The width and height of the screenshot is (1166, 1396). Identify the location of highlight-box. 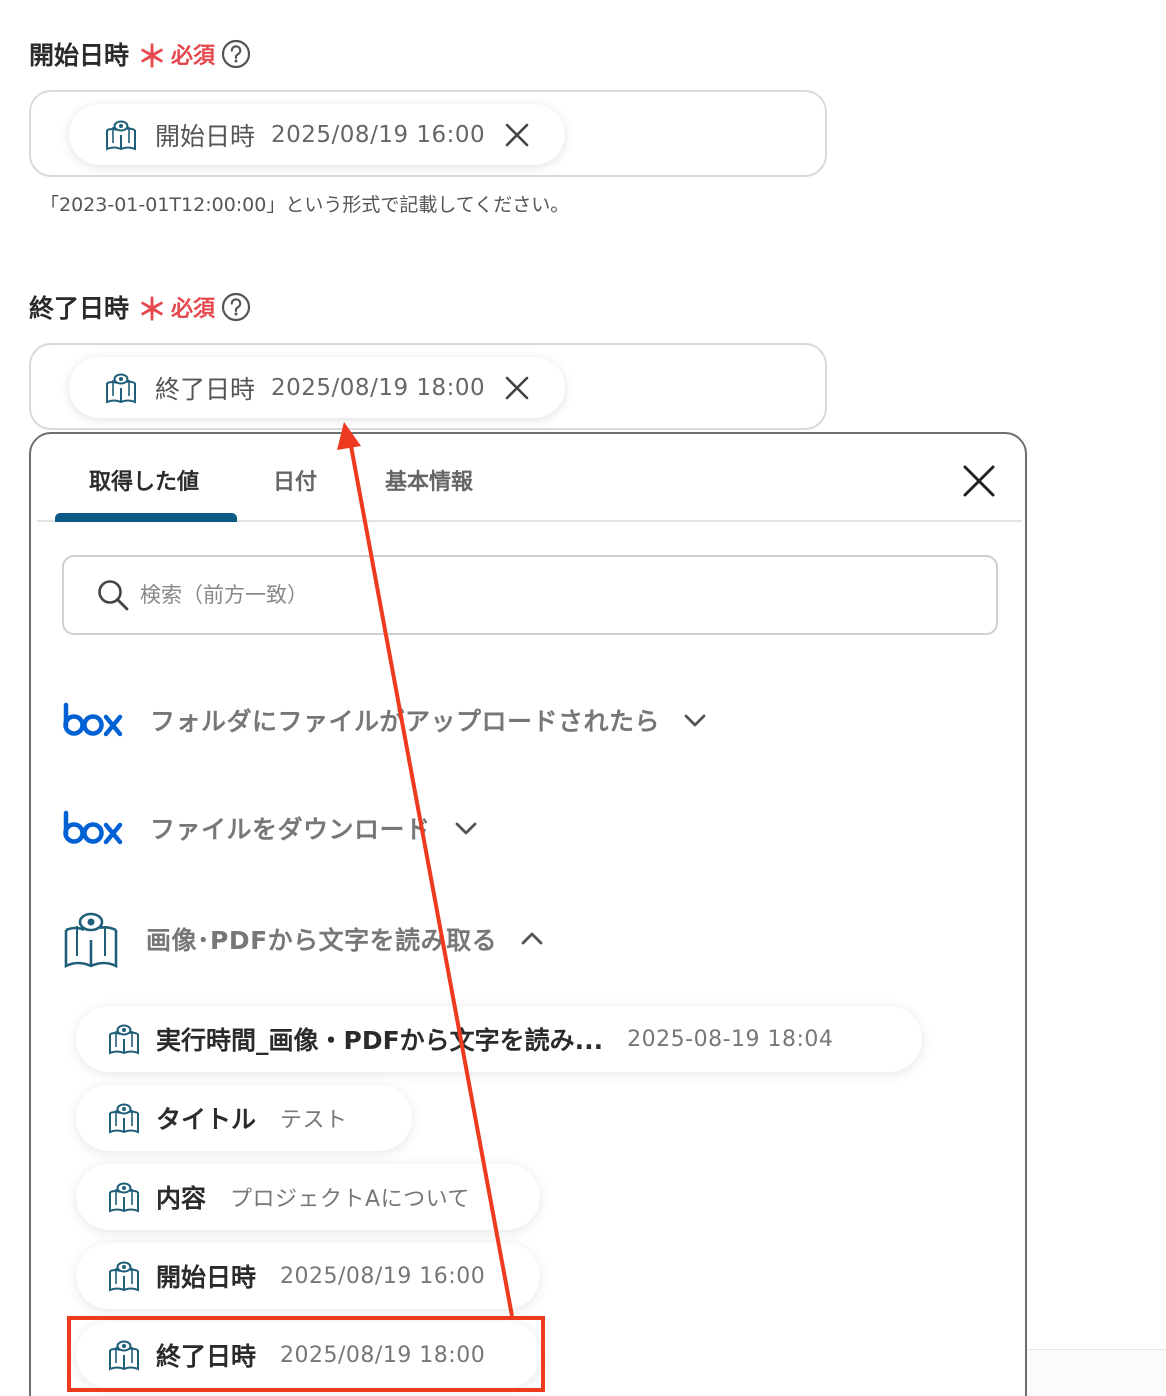
(306, 1354).